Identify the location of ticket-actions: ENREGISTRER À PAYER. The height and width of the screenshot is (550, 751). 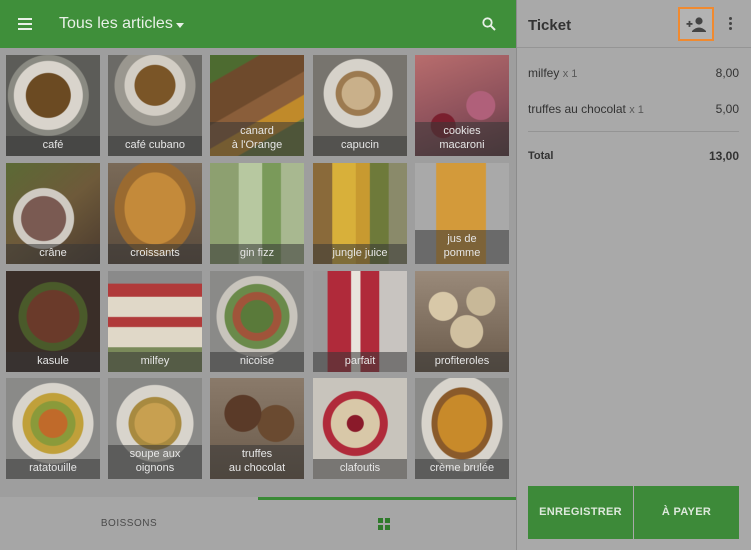
(633, 512).